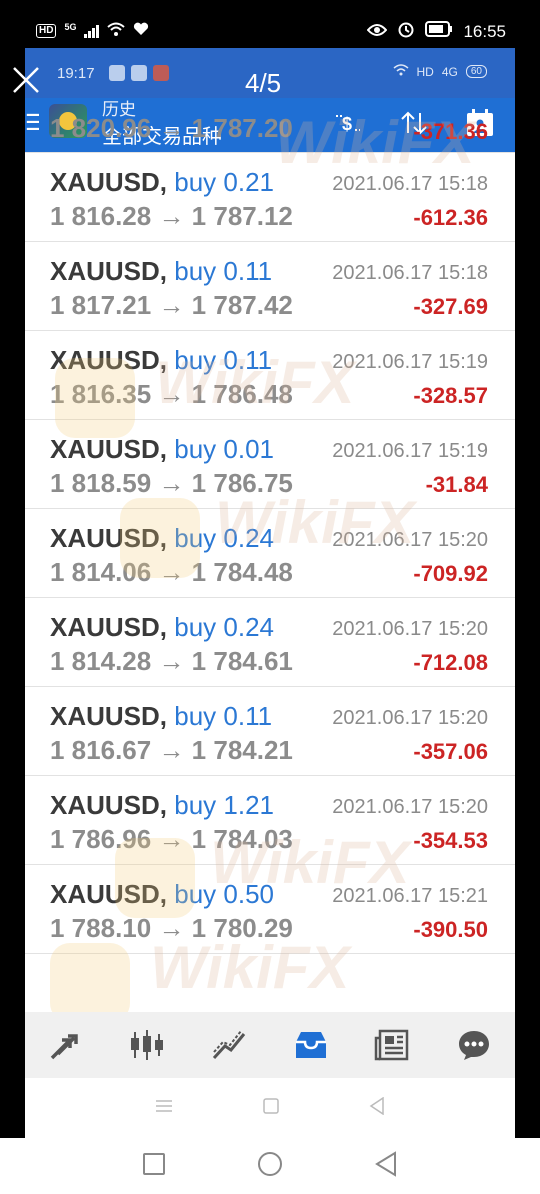  What do you see at coordinates (46, 30) in the screenshot?
I see `hd-badge: HD` at bounding box center [46, 30].